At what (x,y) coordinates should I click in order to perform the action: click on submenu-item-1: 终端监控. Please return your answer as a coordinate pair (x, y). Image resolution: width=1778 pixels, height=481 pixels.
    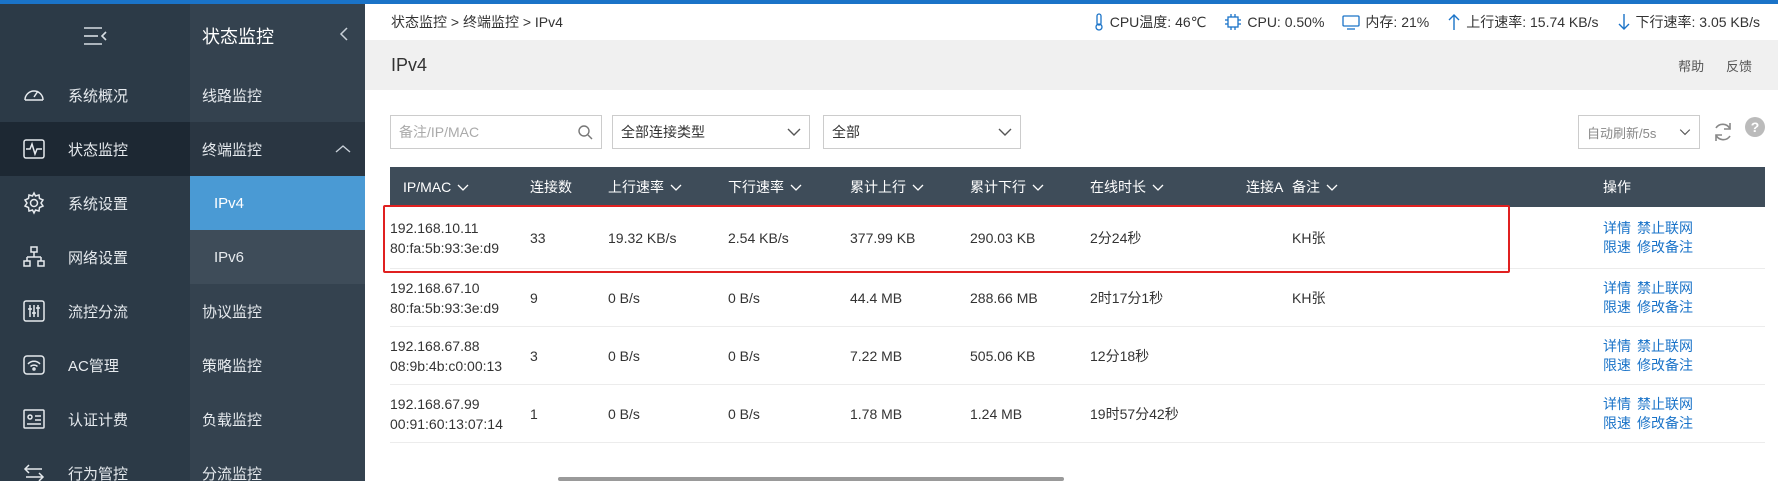
    Looking at the image, I should click on (277, 149).